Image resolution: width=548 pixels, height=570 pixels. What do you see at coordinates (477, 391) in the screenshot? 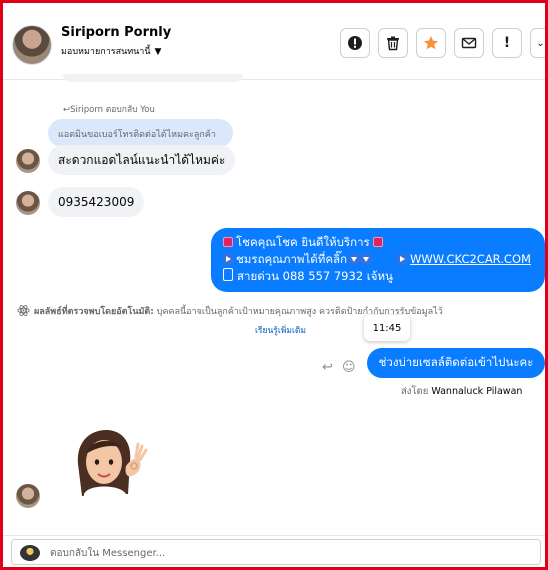
I see `sent-by-name: Wannaluck Pilawan` at bounding box center [477, 391].